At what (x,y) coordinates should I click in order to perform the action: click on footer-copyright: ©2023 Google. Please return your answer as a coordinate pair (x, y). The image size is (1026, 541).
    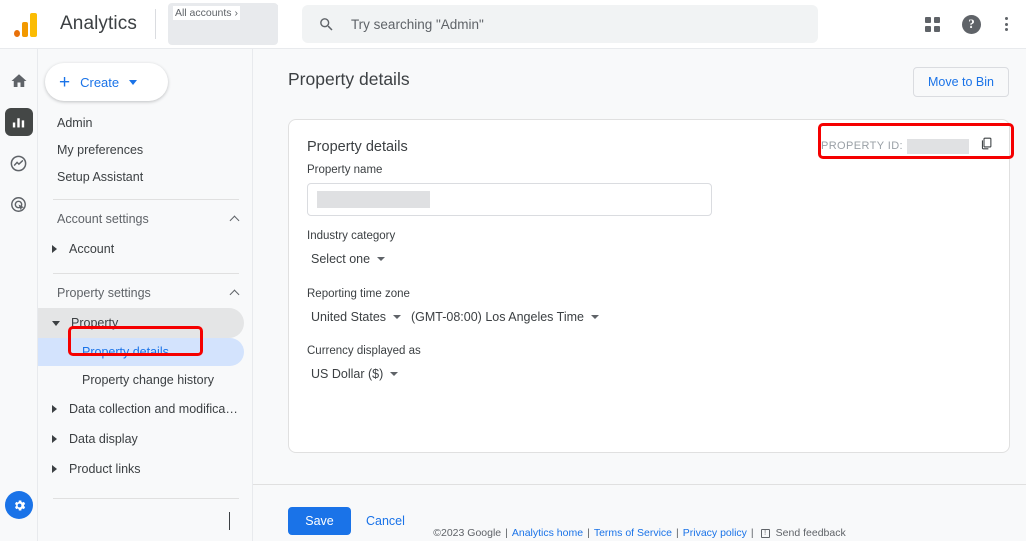
    Looking at the image, I should click on (467, 533).